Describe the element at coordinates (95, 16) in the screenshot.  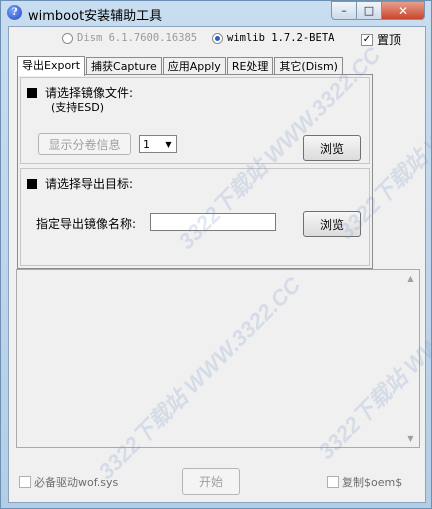
I see `window-title: wimboot安装辅助工具` at that location.